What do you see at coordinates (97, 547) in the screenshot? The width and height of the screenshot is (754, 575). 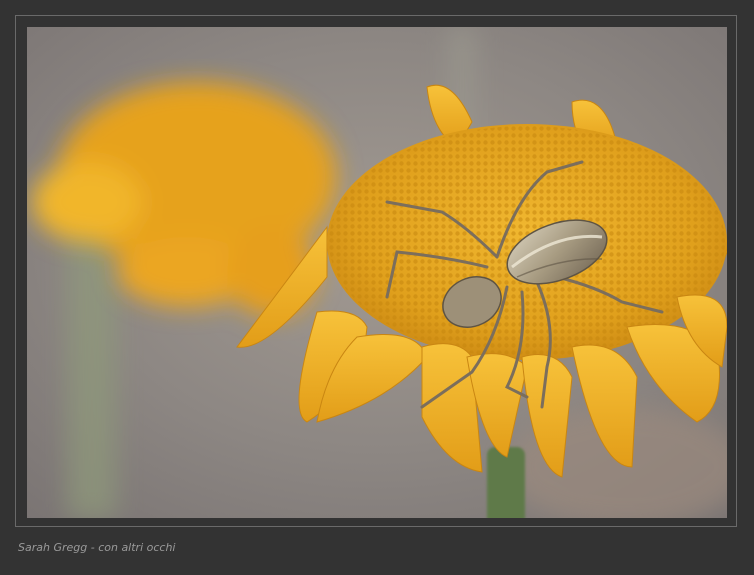 I see `photo-caption: Sarah Gregg - con altri occhi` at bounding box center [97, 547].